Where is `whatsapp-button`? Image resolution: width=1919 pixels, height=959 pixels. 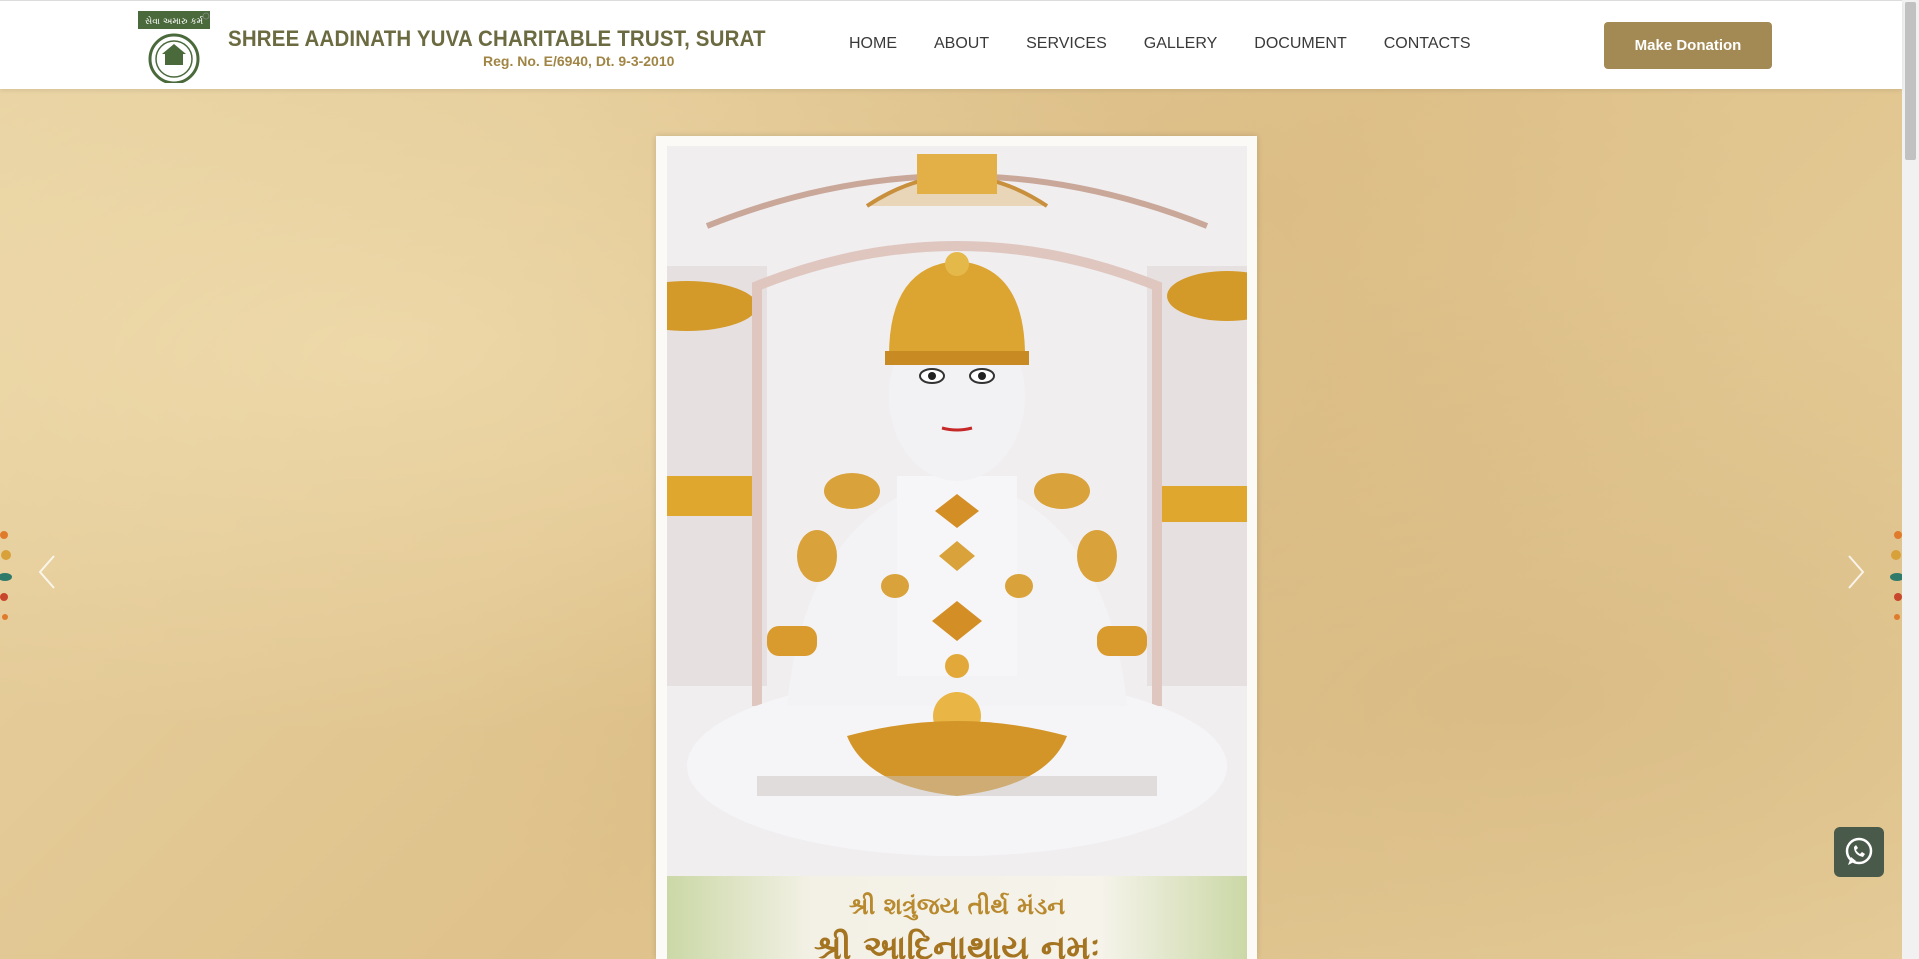 whatsapp-button is located at coordinates (1859, 852).